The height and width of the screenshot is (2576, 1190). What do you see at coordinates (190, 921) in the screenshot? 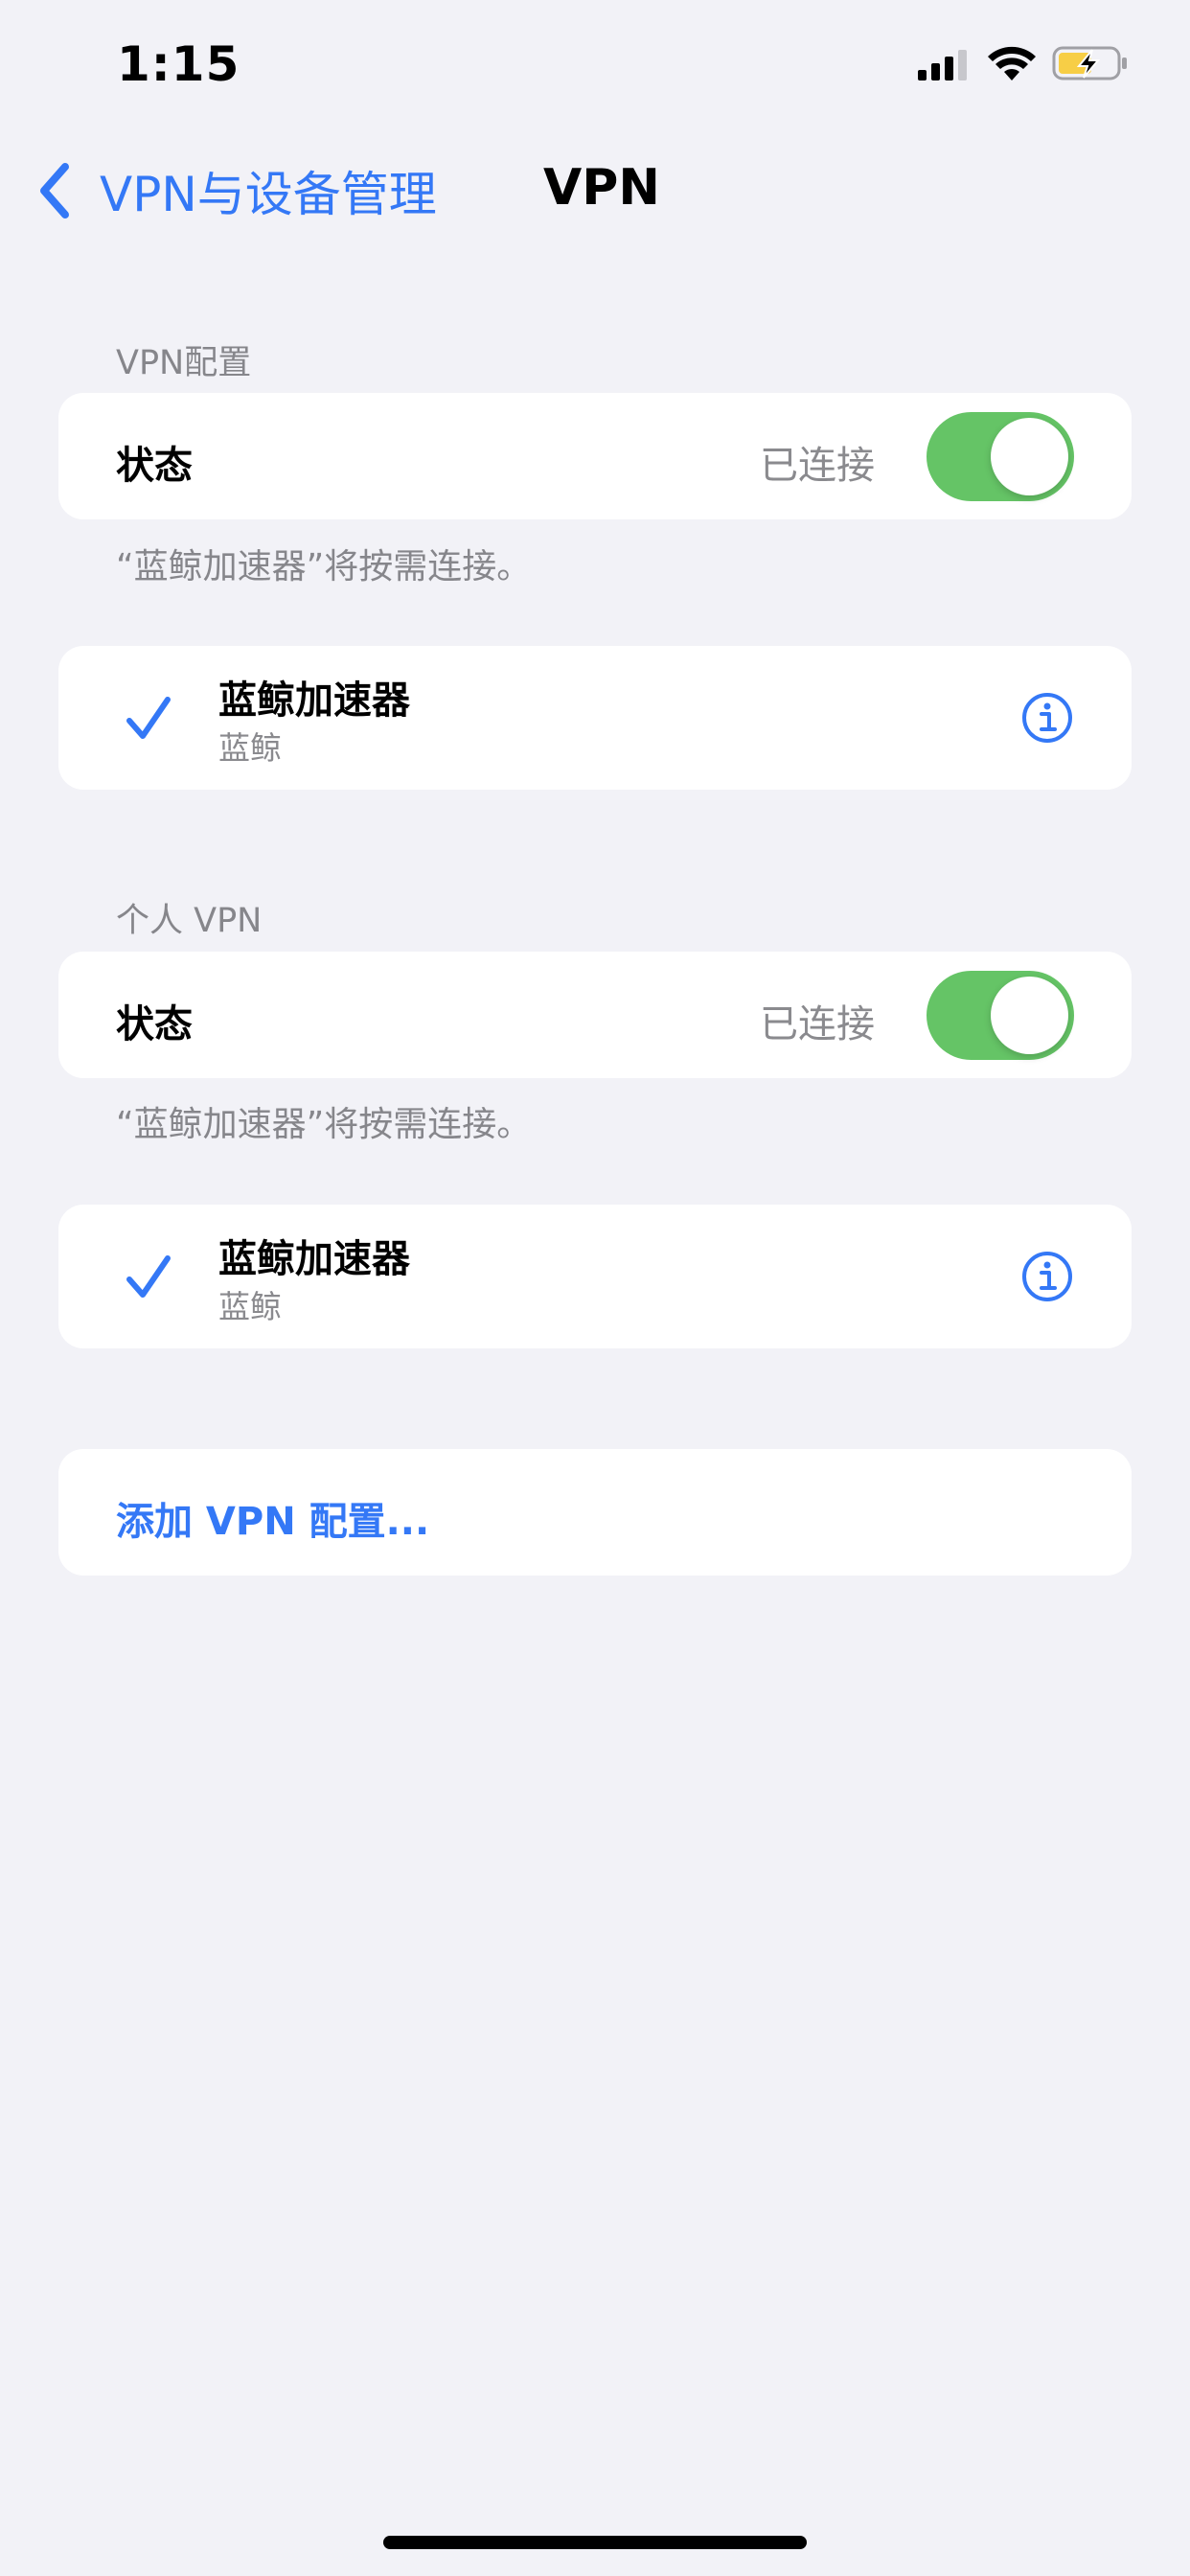
I see `section-header-personal-vpn: 个人 VPN` at bounding box center [190, 921].